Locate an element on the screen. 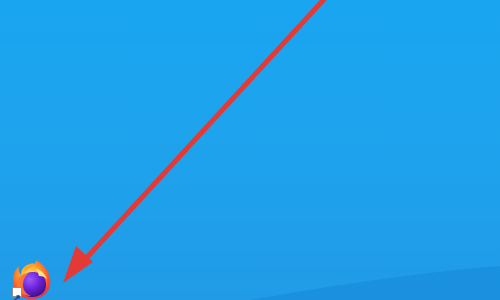  wallpaper-sweep is located at coordinates (375, 283).